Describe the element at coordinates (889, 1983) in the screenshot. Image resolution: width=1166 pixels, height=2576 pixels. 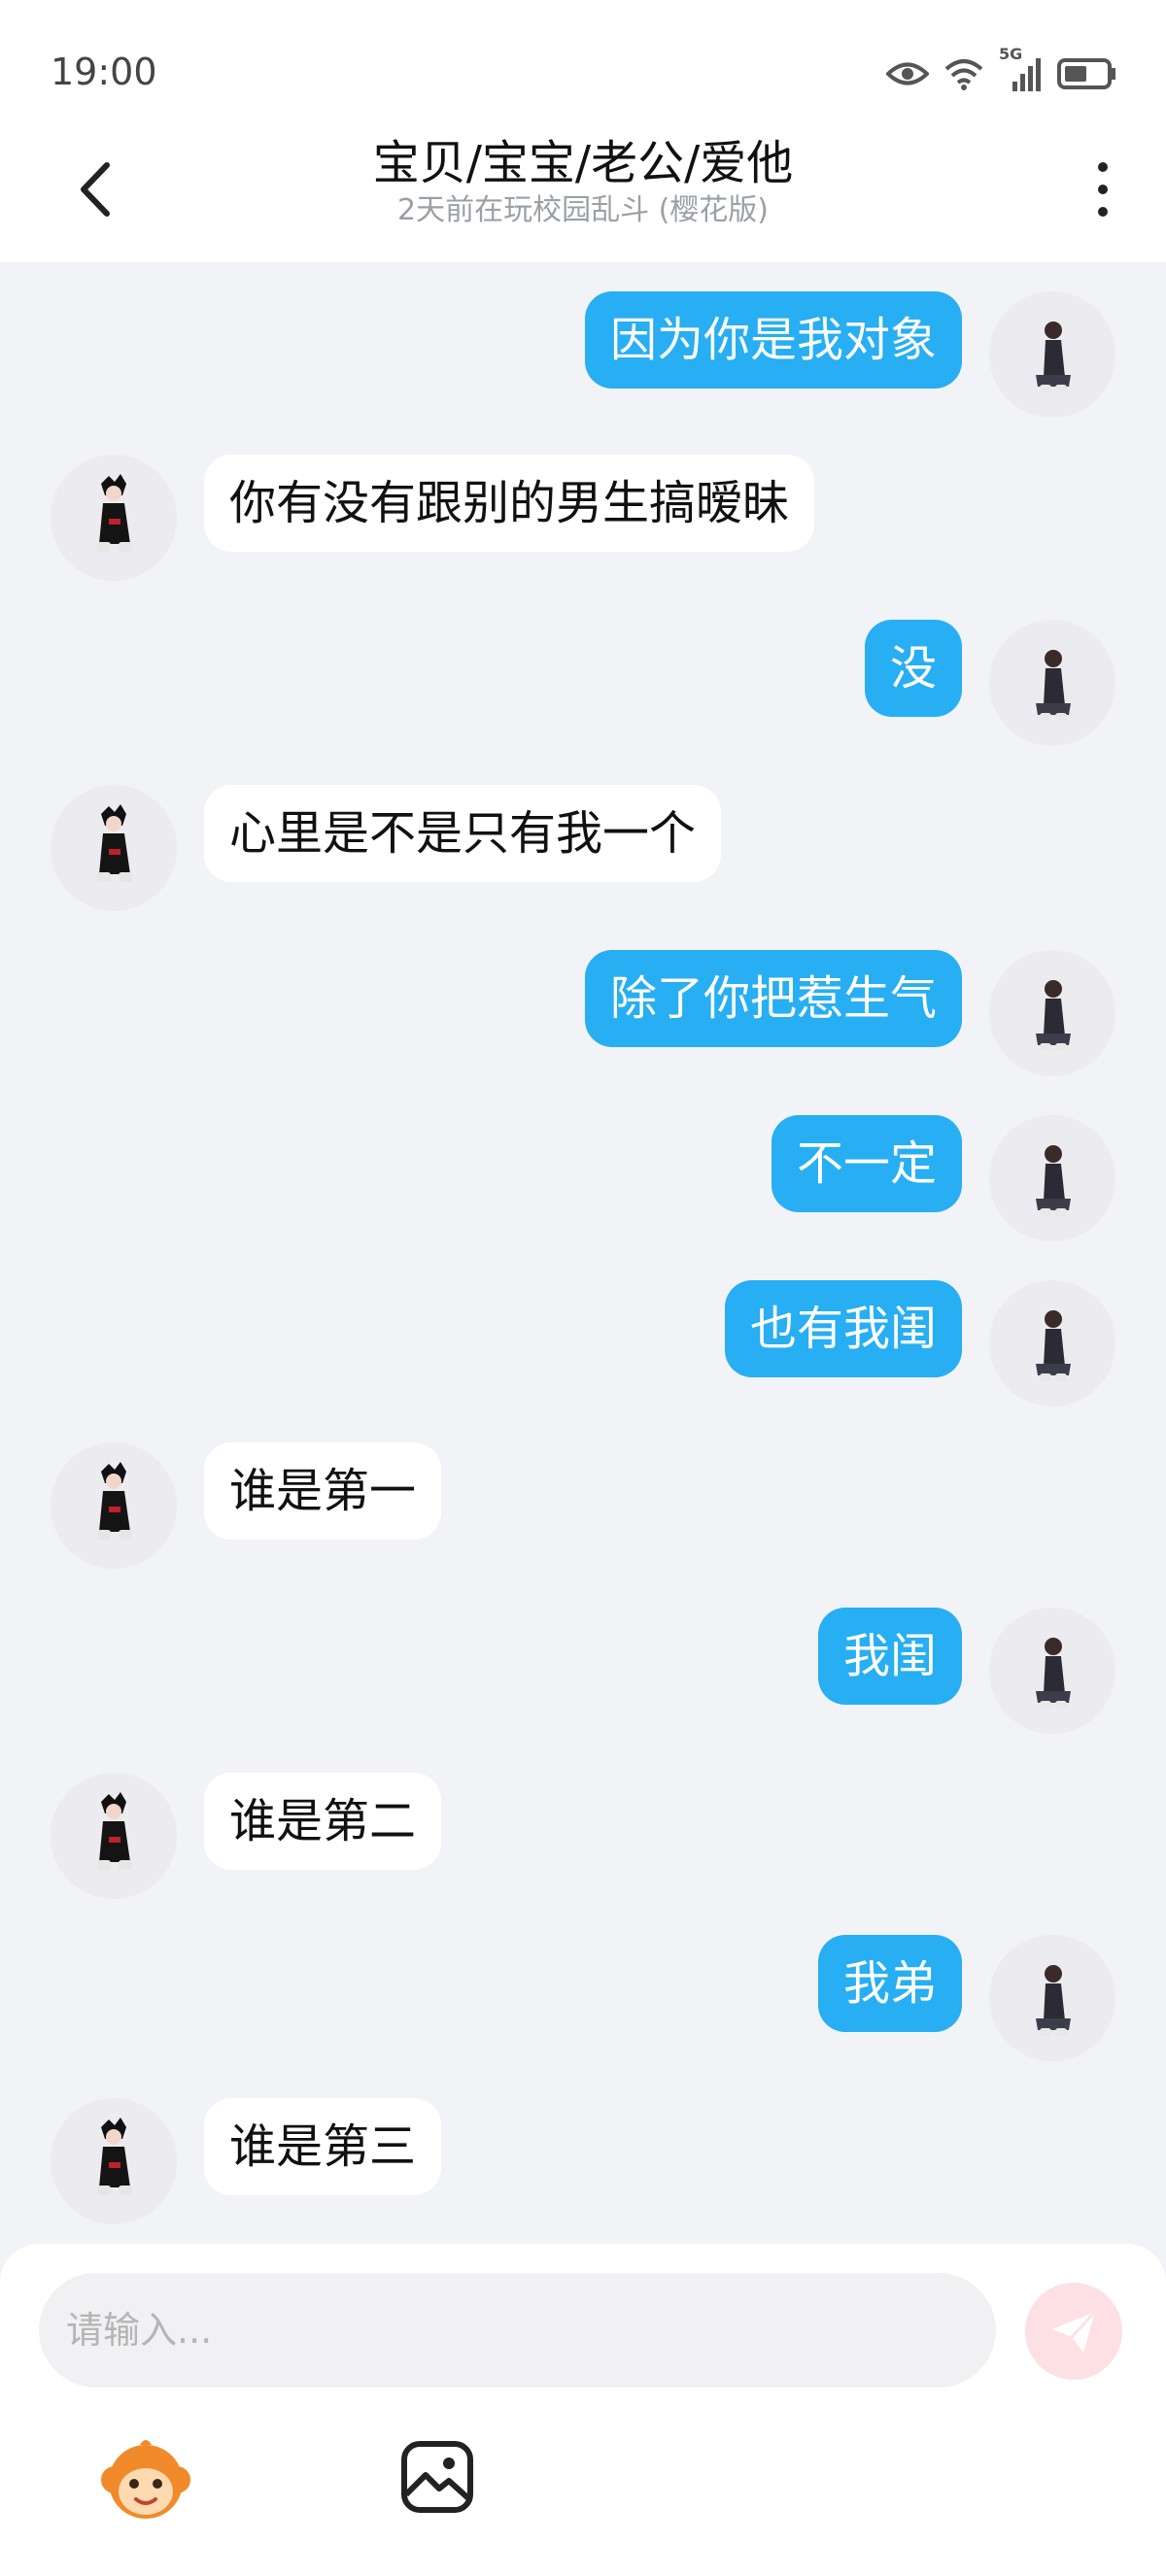
I see `message-bubble-outgoing: 我弟` at that location.